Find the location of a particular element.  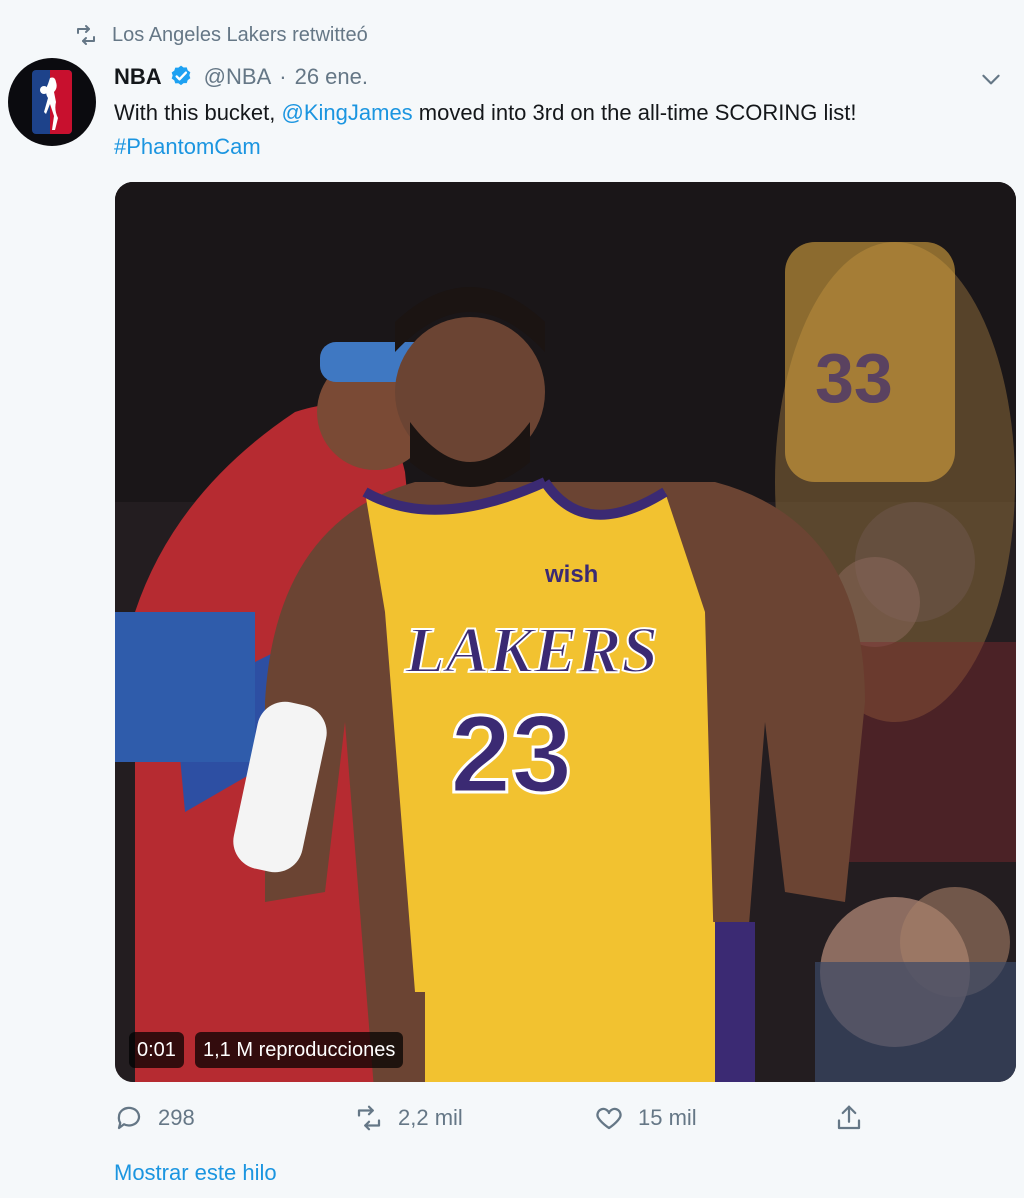

tweet-date: 26 ene. is located at coordinates (331, 77).